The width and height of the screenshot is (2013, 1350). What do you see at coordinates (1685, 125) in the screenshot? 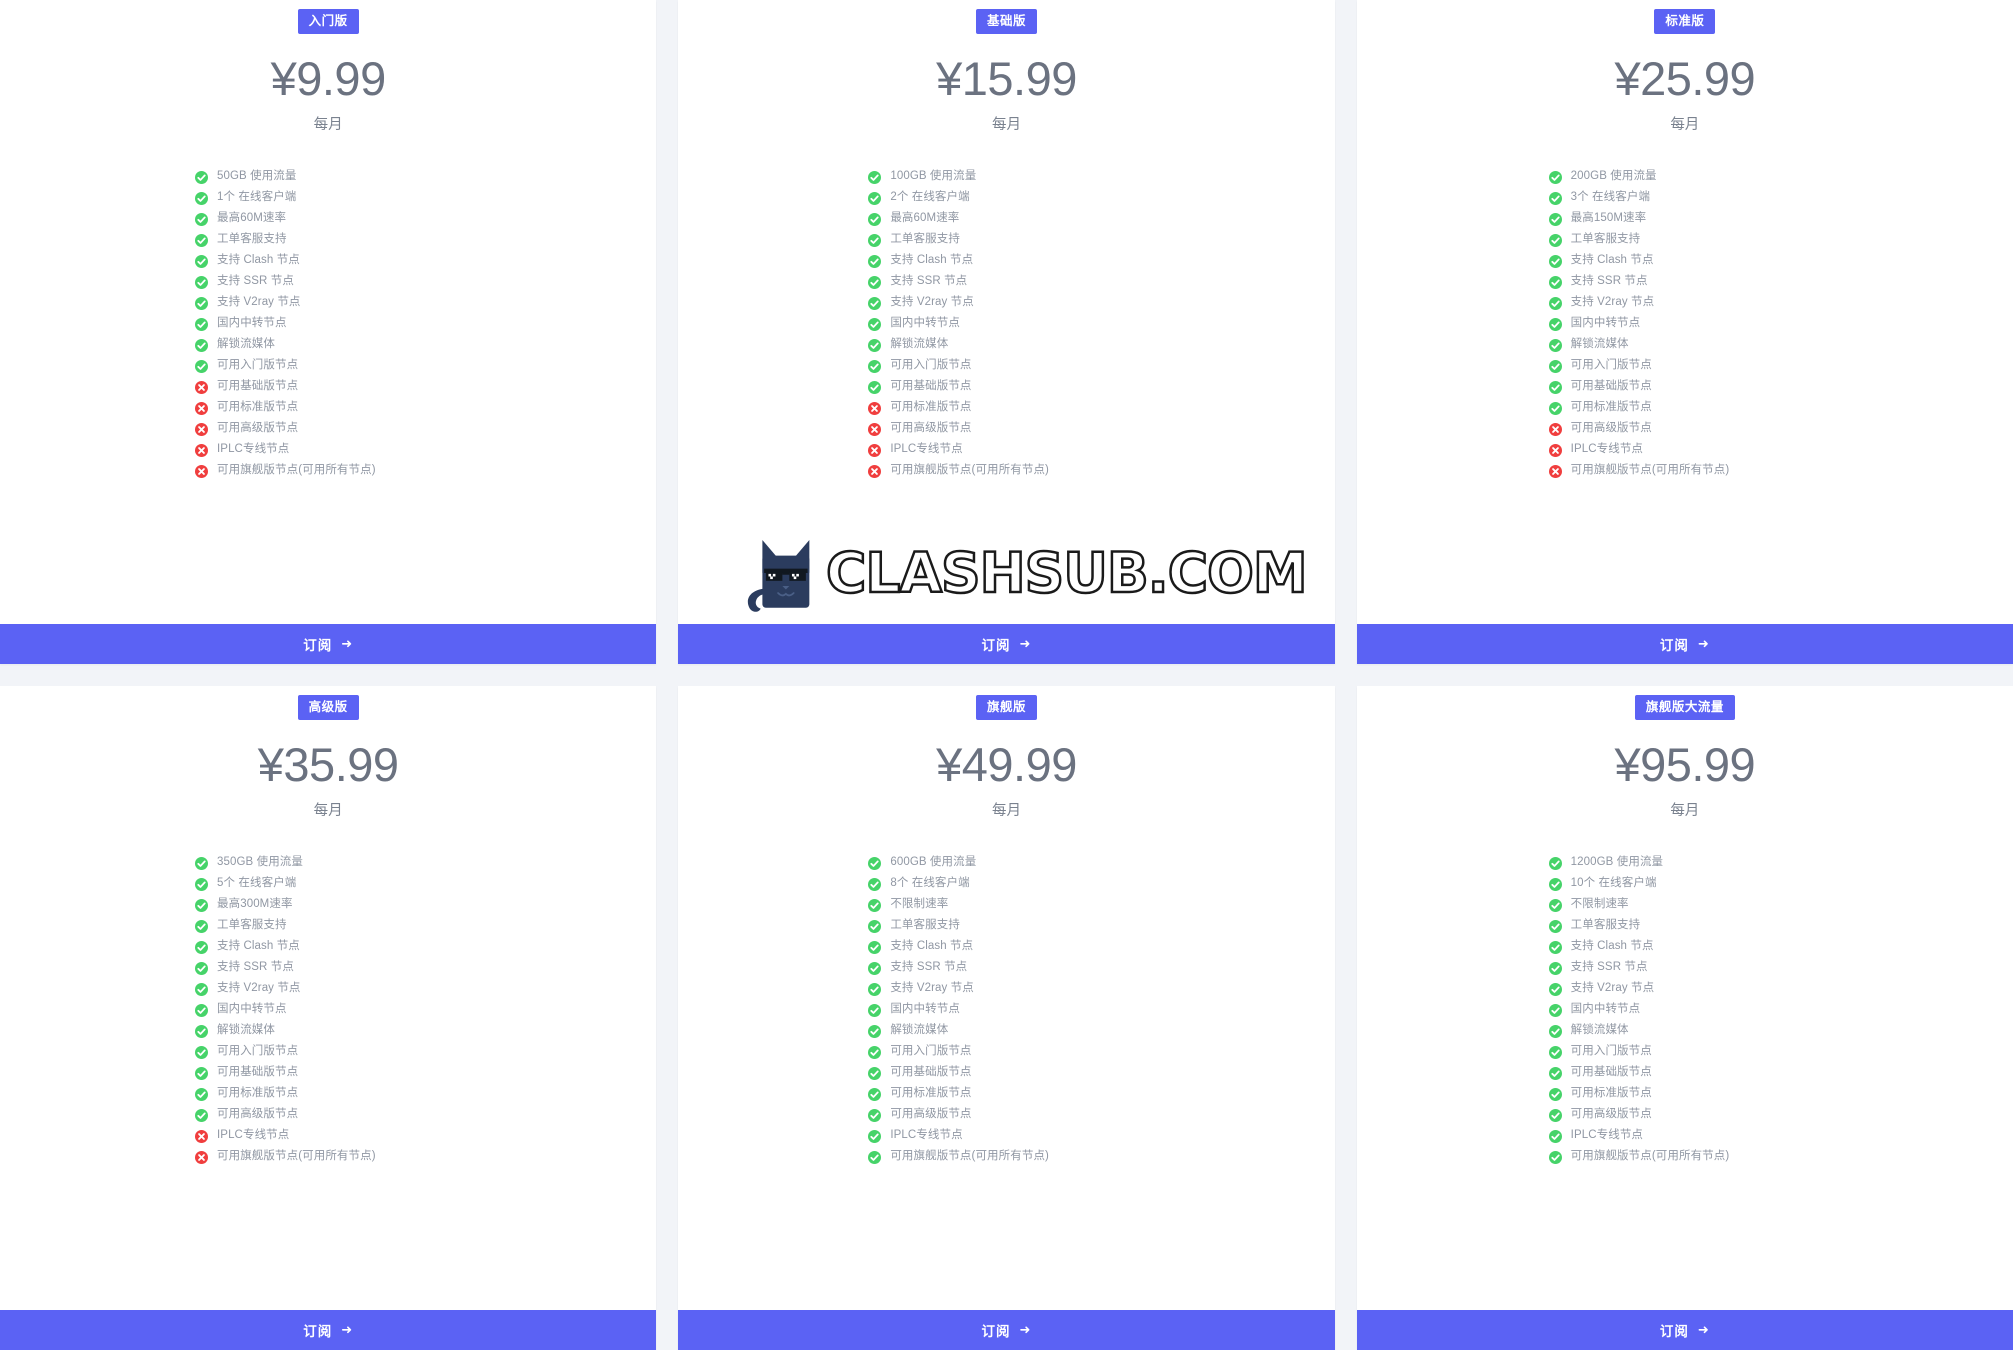
I see `plan-period: 每月` at bounding box center [1685, 125].